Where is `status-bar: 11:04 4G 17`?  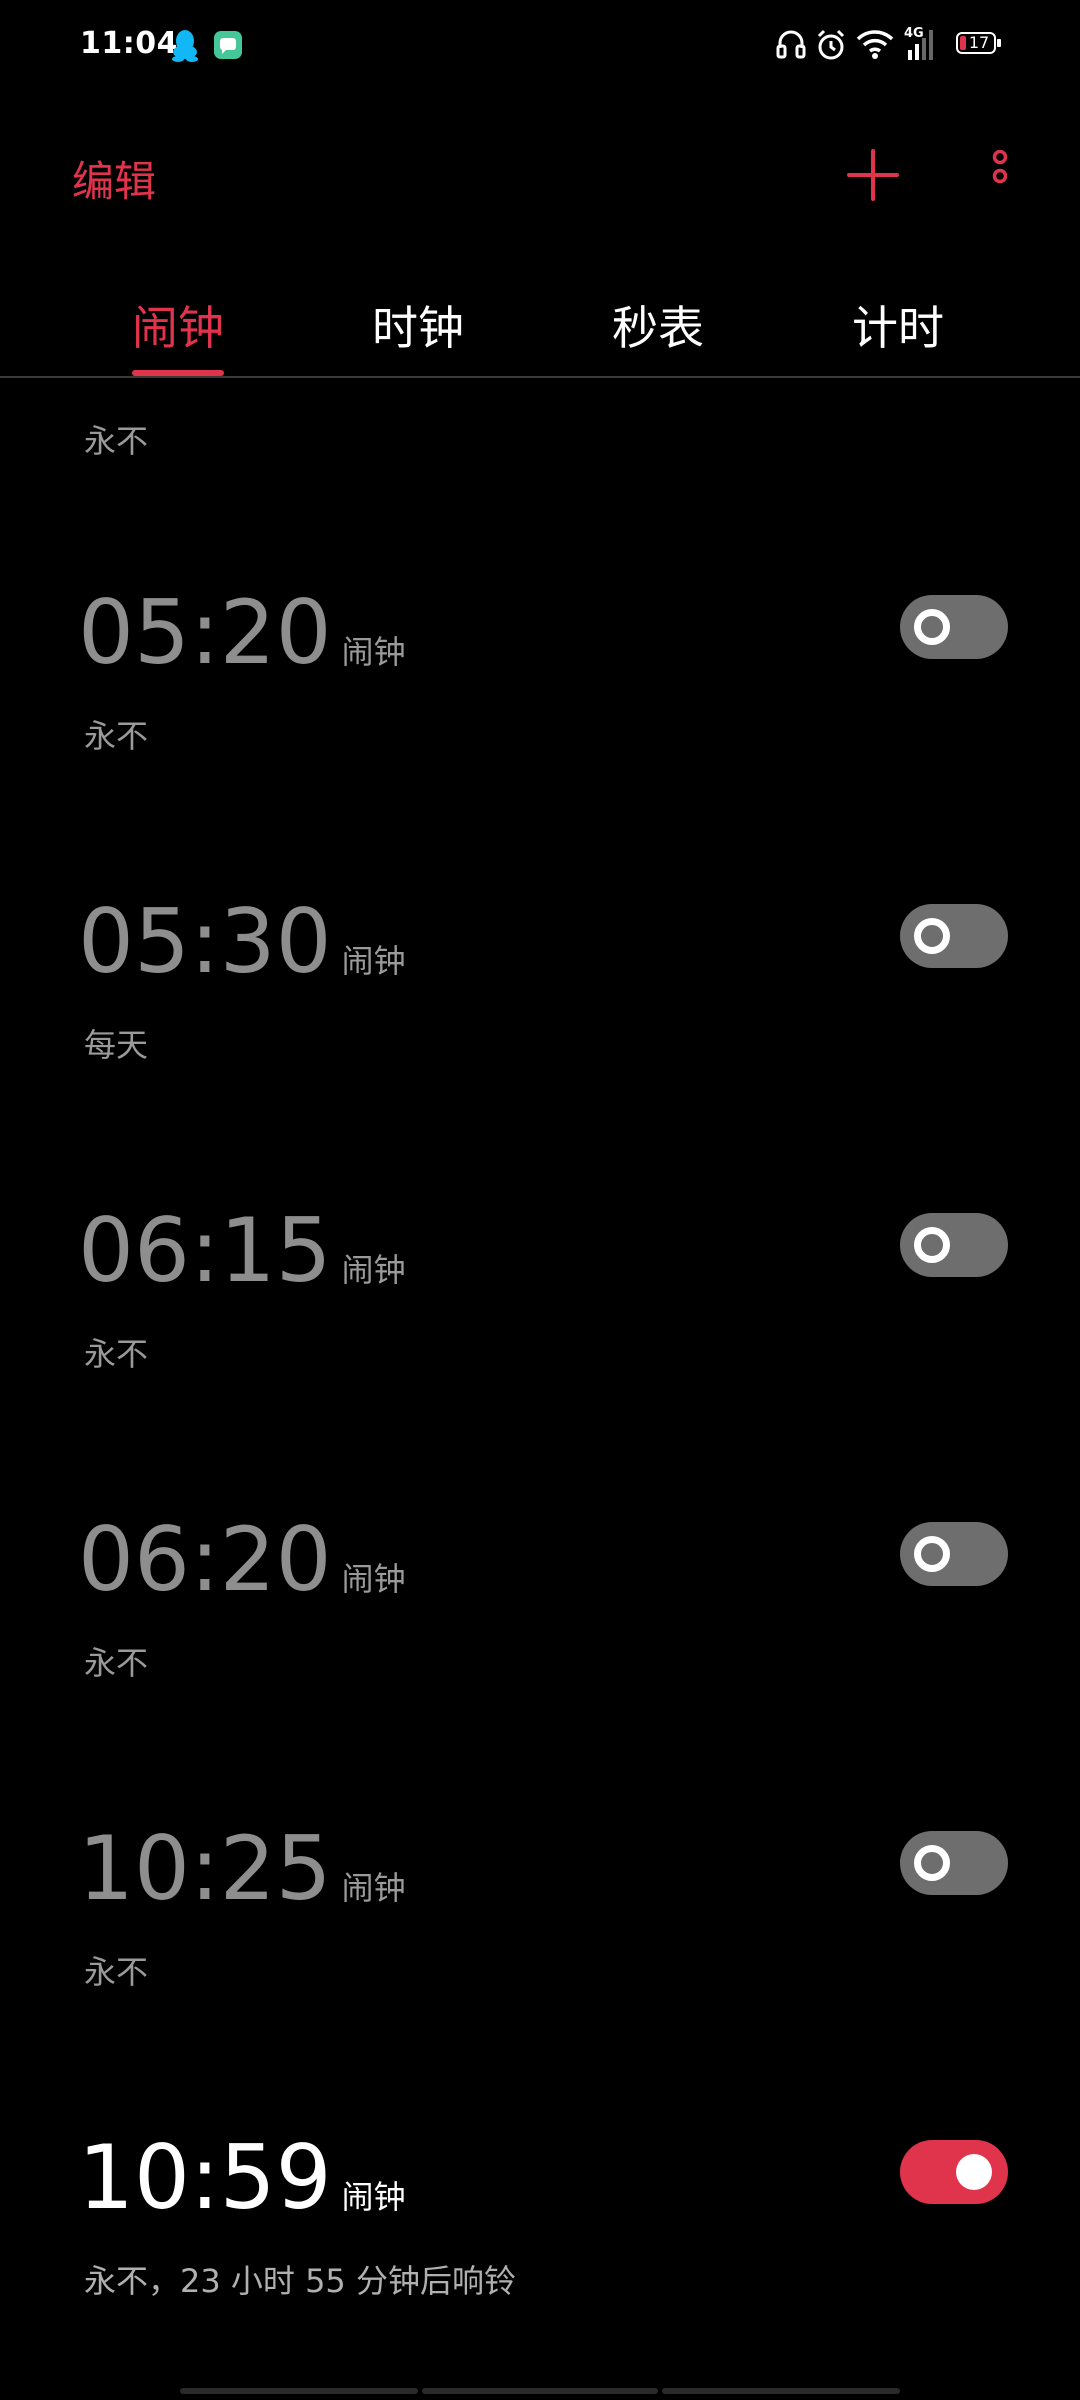 status-bar: 11:04 4G 17 is located at coordinates (540, 46).